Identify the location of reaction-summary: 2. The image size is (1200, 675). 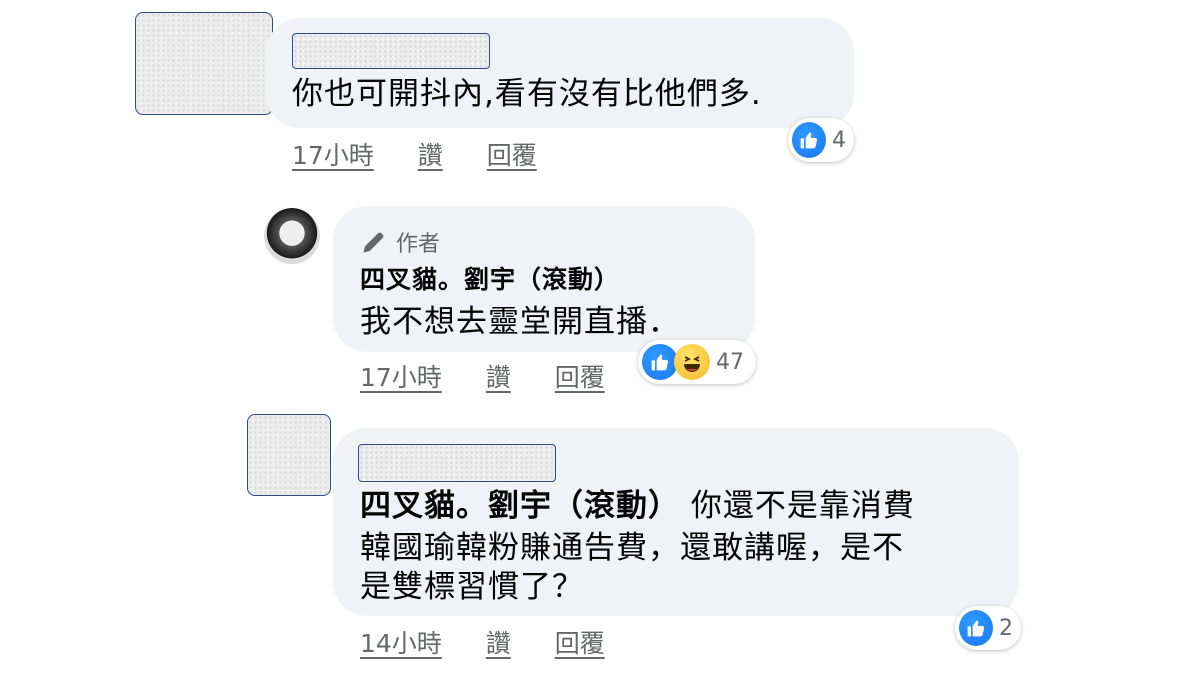
(988, 628).